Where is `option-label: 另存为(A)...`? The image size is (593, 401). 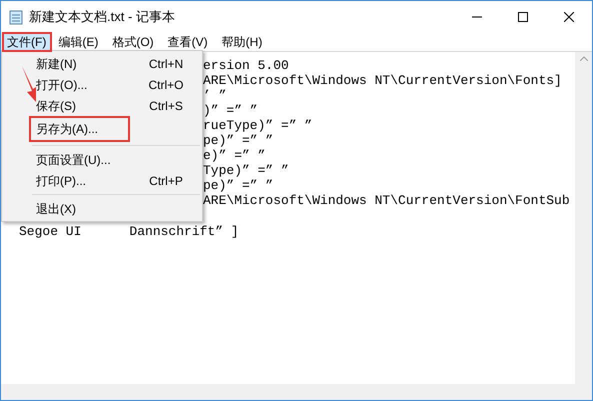
option-label: 另存为(A)... is located at coordinates (79, 129).